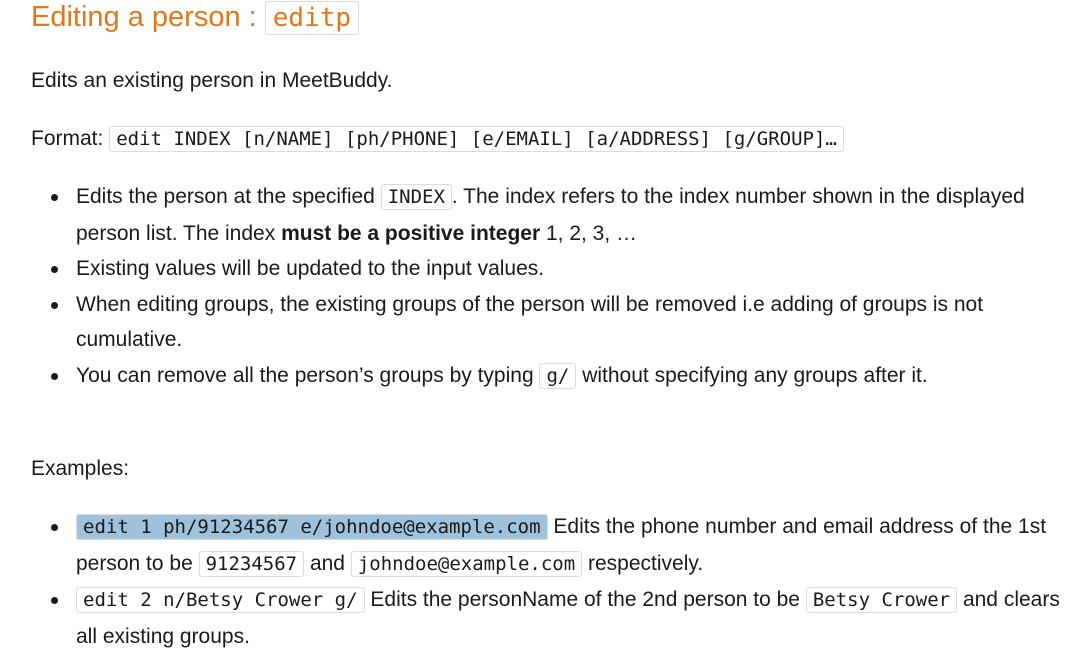 The width and height of the screenshot is (1087, 669). I want to click on bold-text: must be a positive integer, so click(411, 233).